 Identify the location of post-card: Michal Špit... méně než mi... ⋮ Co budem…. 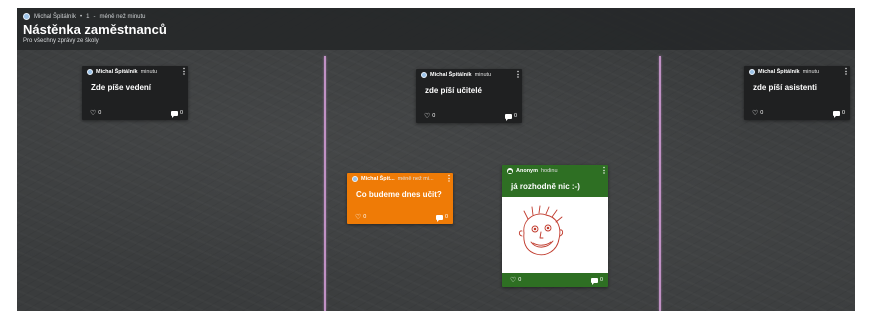
(400, 198).